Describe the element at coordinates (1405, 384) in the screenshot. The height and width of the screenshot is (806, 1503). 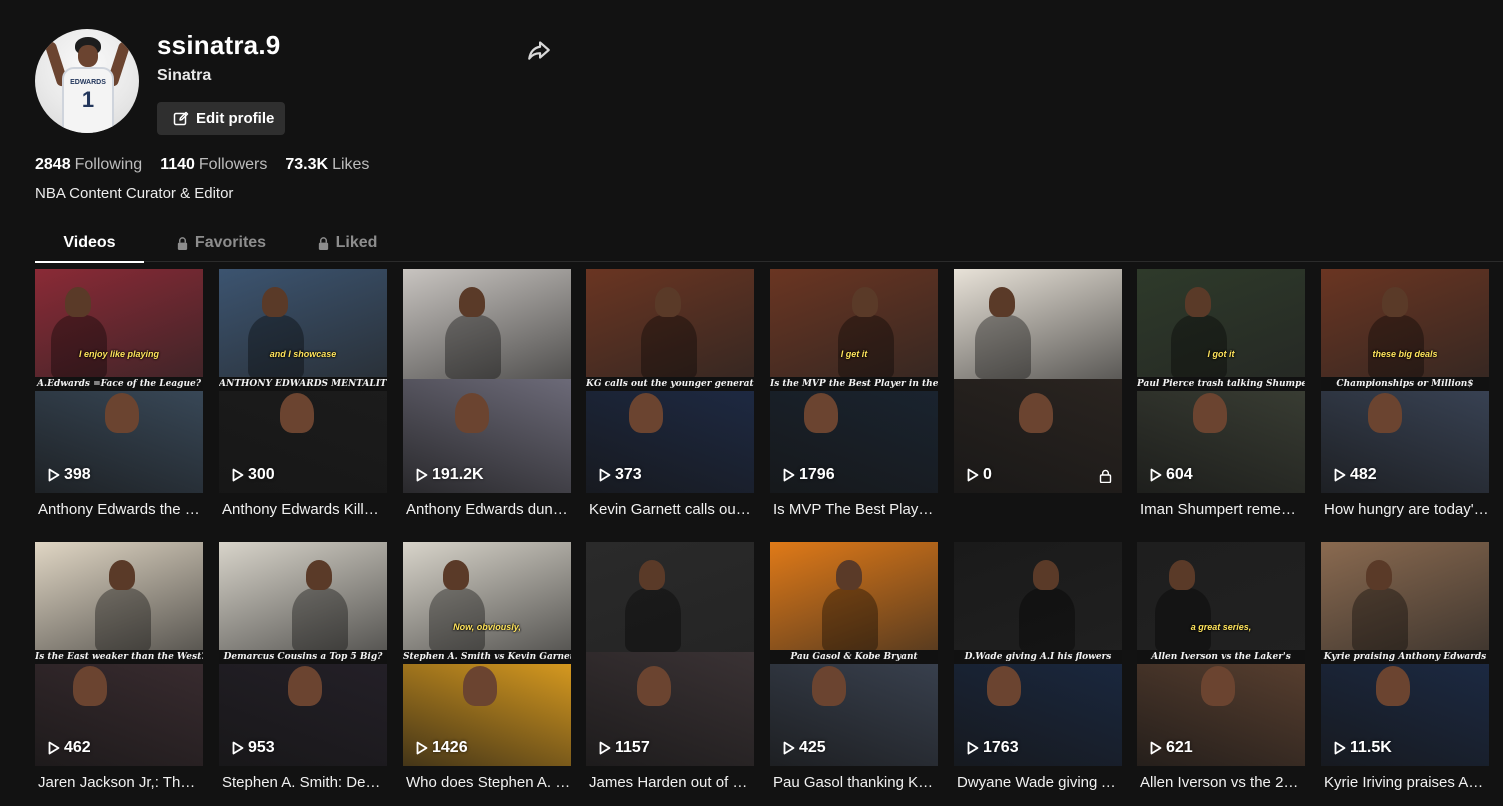
I see `thumbnail-overlay-title: Championships or Million$` at that location.